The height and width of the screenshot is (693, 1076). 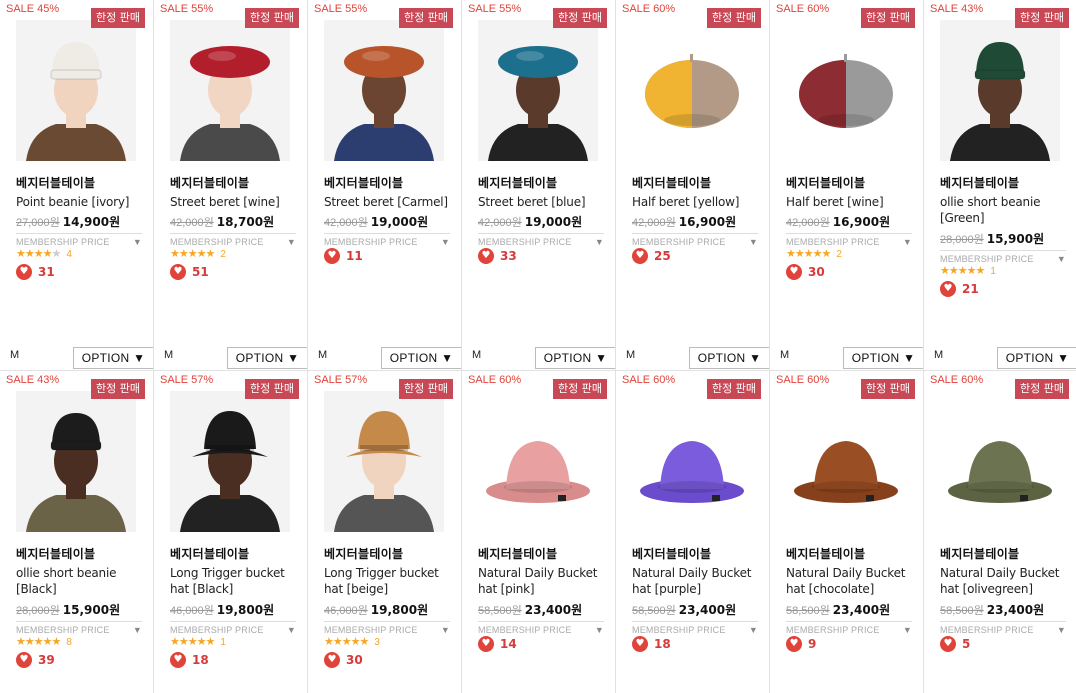 I want to click on product-name: Long Trigger bucket hat [Black], so click(x=236, y=581).